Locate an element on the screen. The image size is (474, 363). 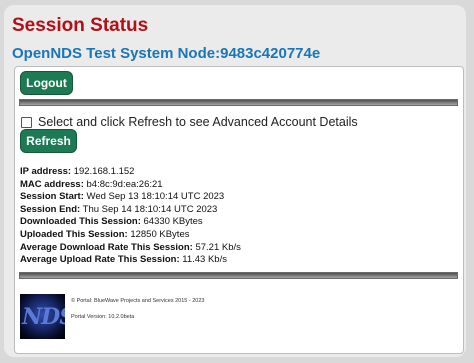
opennds-logo: NDS is located at coordinates (42, 316).